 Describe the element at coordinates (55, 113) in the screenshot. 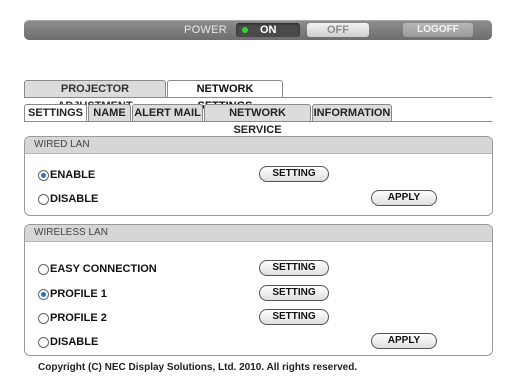

I see `subtab-settings: SETTINGS` at that location.